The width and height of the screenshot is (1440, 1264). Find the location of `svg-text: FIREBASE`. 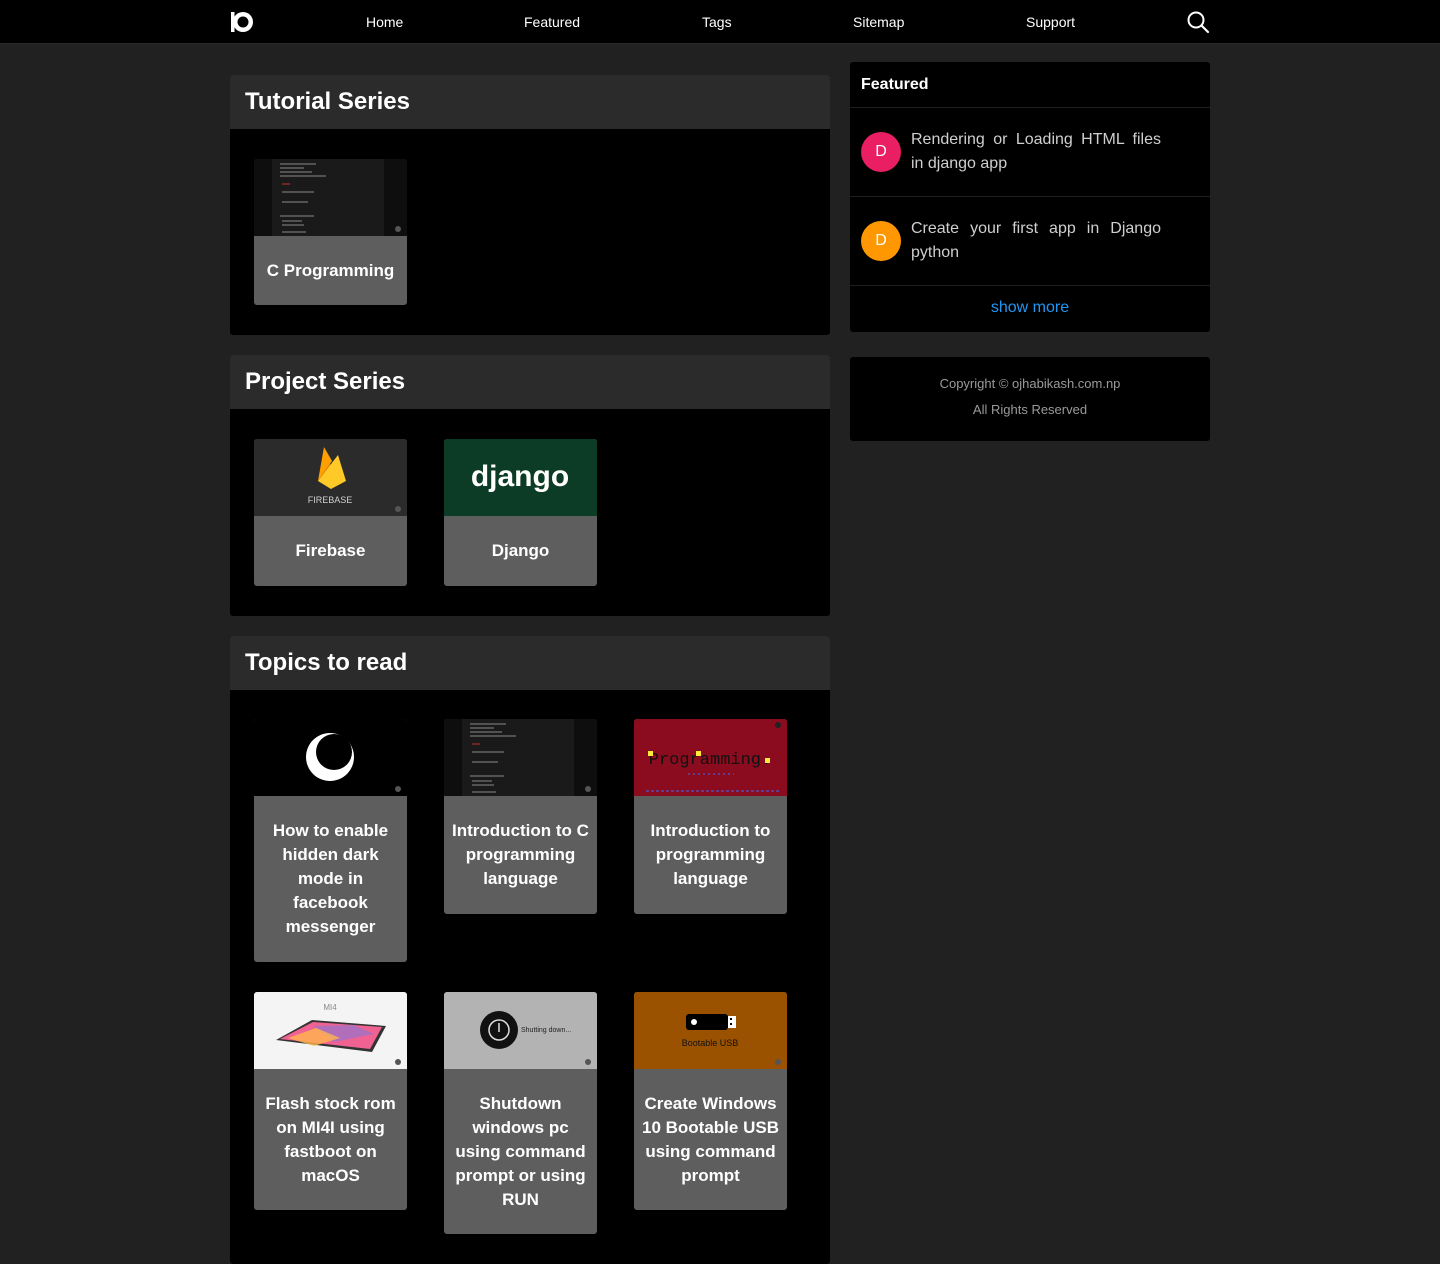

svg-text: FIREBASE is located at coordinates (330, 500).